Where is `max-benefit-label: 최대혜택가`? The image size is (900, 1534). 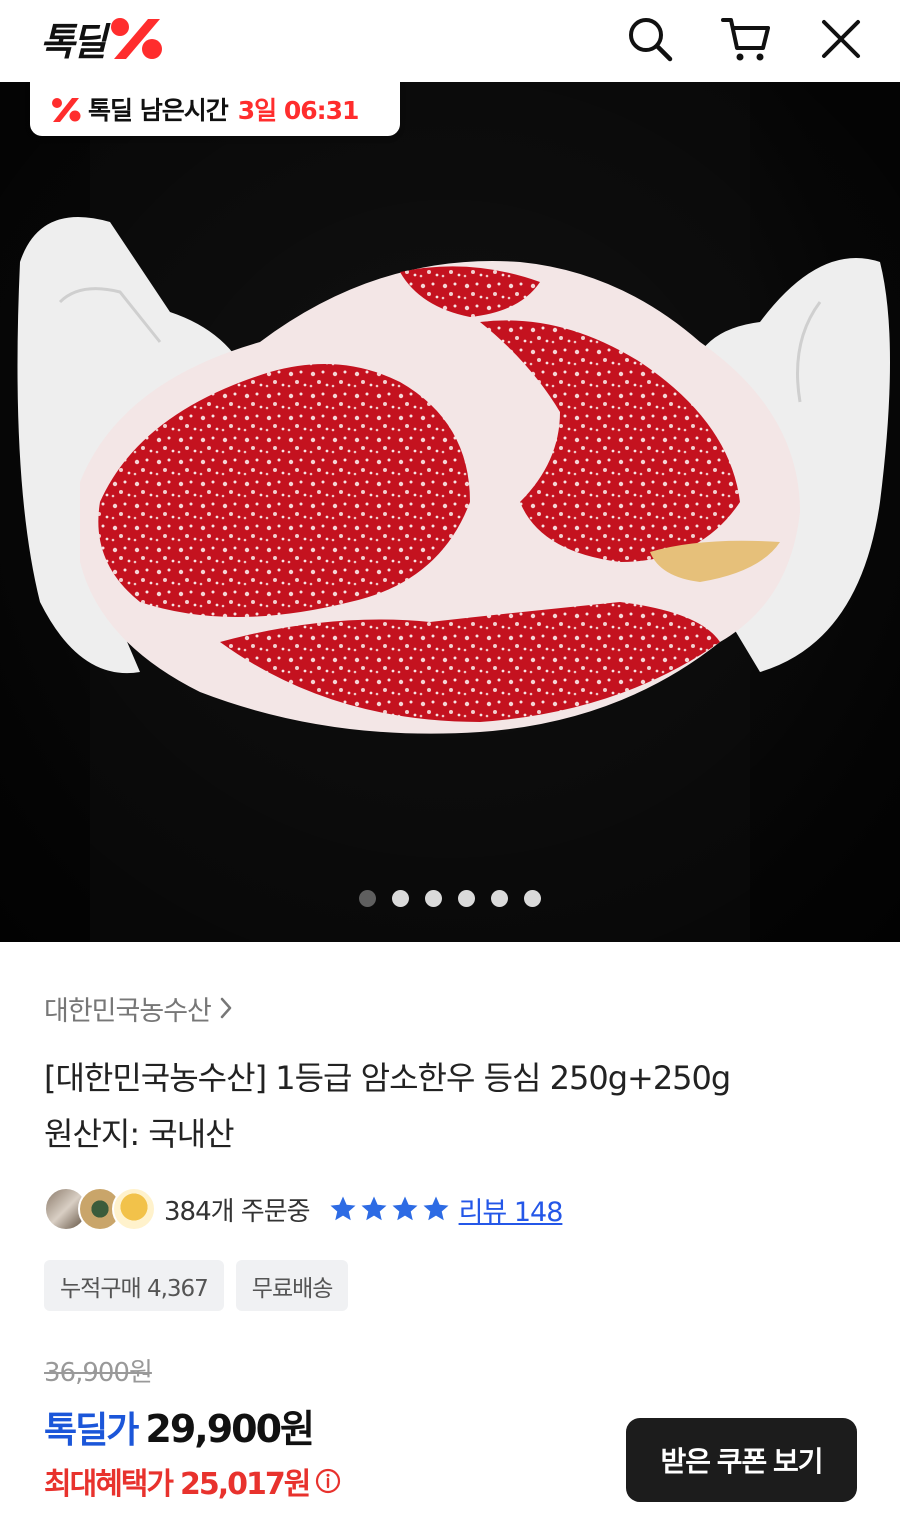 max-benefit-label: 최대혜택가 is located at coordinates (109, 1484).